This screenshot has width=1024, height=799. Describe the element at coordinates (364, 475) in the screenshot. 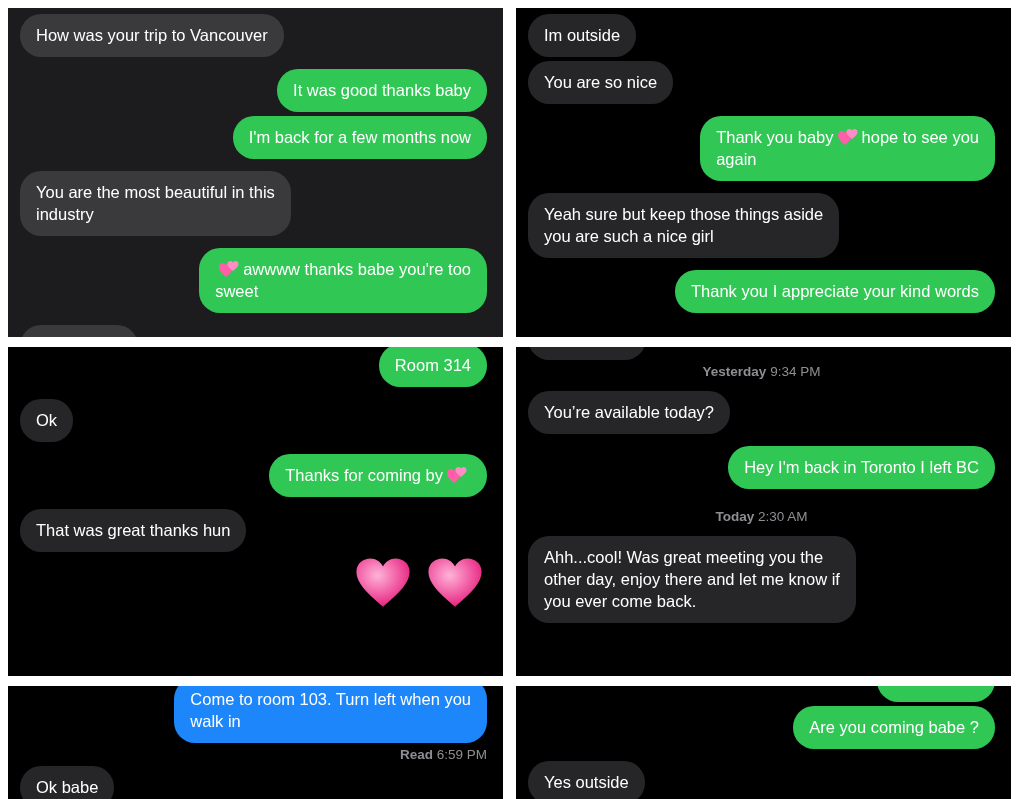

I see `message-text: Thanks for coming by` at that location.